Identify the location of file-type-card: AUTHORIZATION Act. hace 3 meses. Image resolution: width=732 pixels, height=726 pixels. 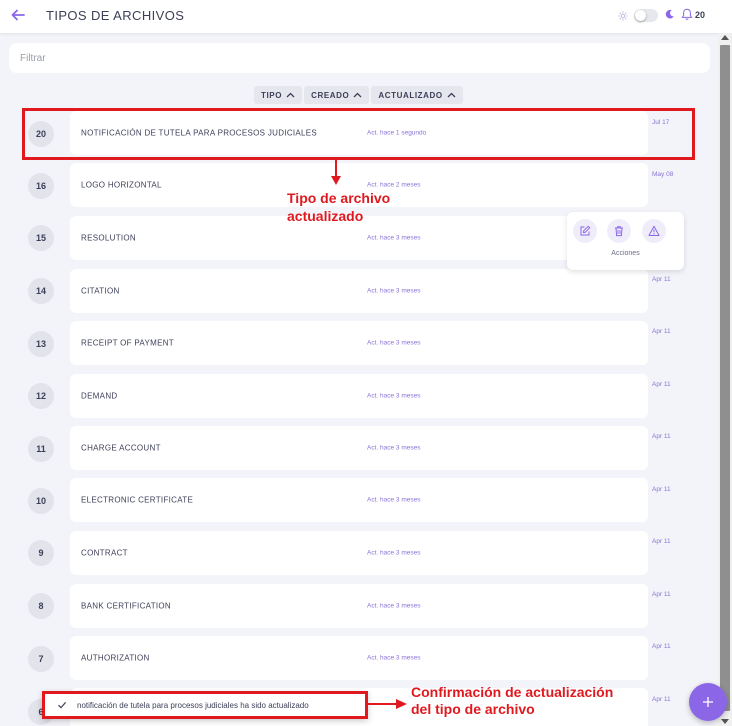
(359, 658).